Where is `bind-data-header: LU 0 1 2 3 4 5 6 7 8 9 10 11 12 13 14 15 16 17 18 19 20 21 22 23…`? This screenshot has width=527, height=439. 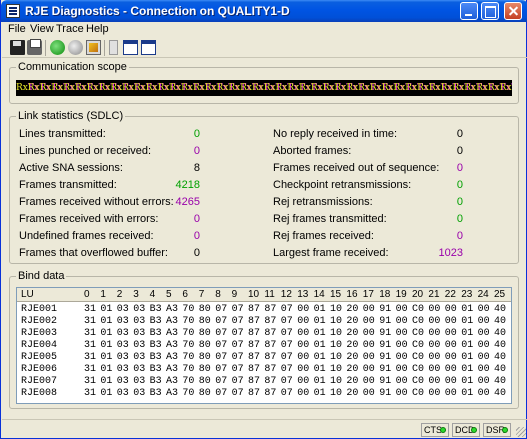
bind-data-header: LU 0 1 2 3 4 5 6 7 8 9 10 11 12 13 14 15 16 17 18 19 20 21 22 23… is located at coordinates (264, 295).